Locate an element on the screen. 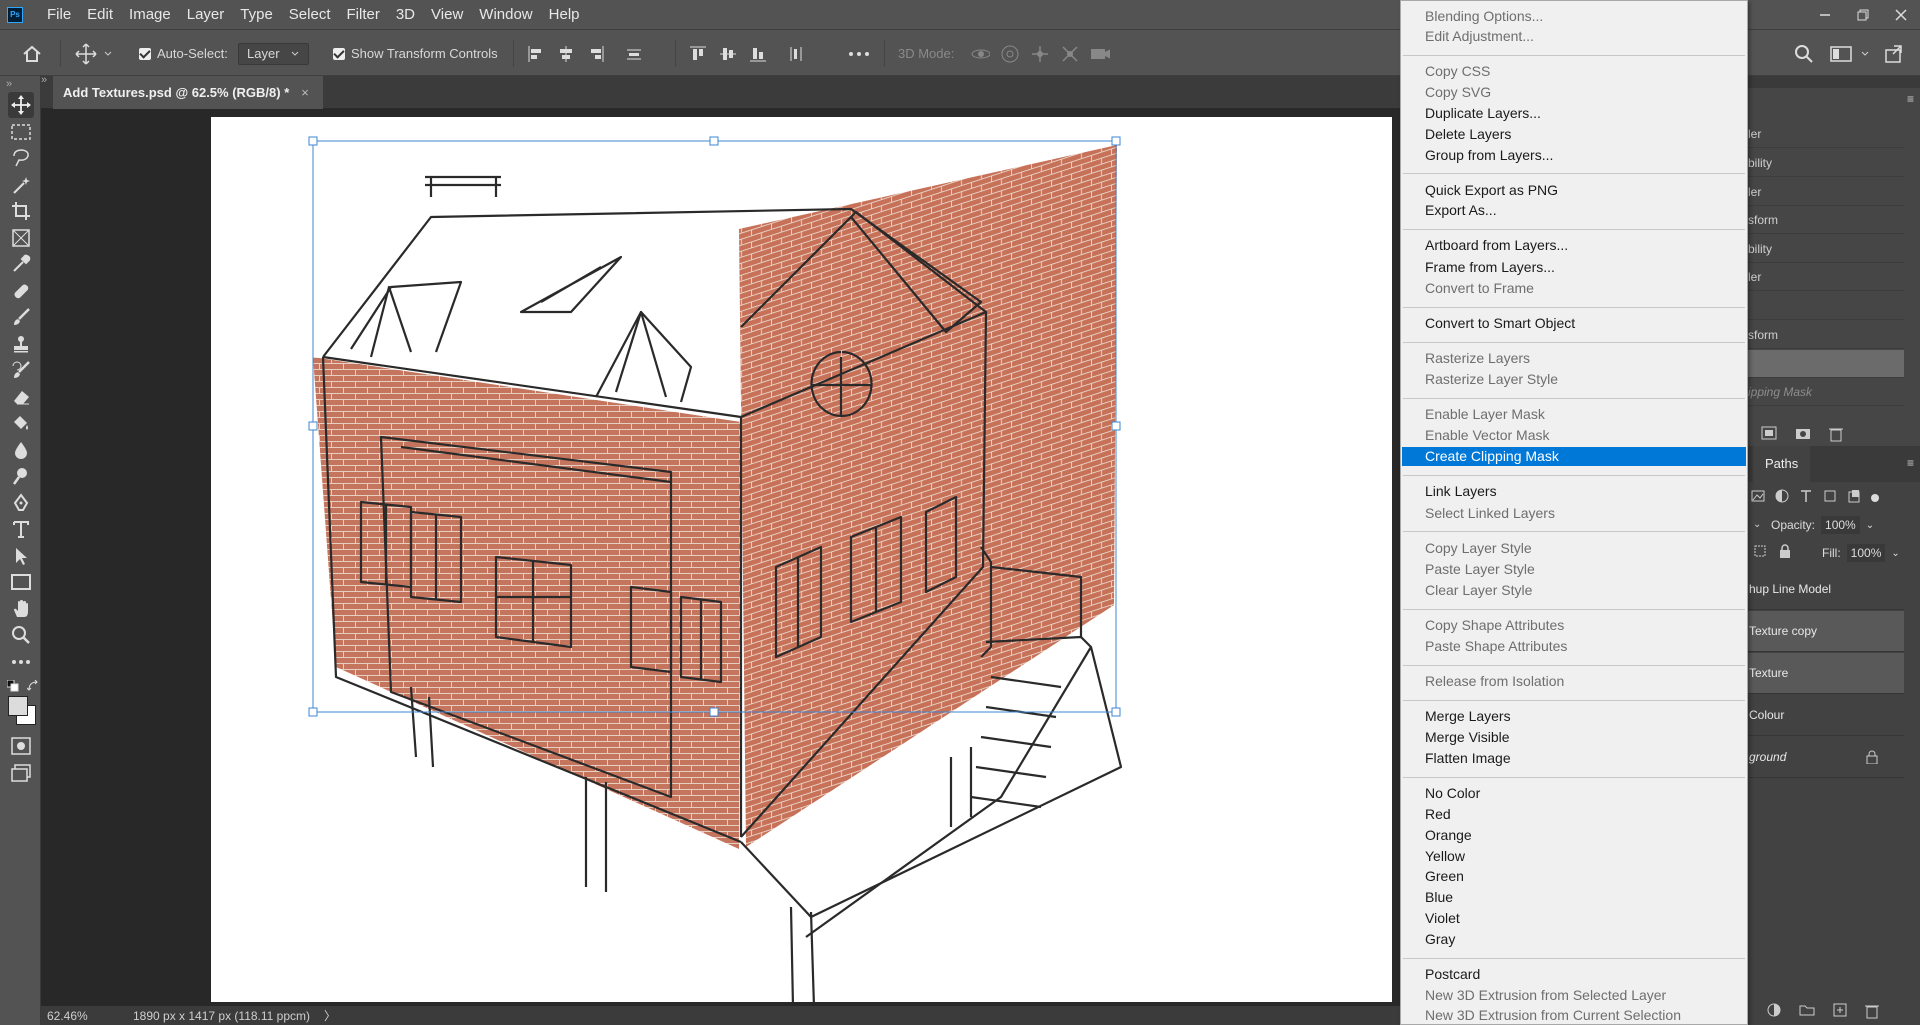  menu-layer: Layer is located at coordinates (206, 14).